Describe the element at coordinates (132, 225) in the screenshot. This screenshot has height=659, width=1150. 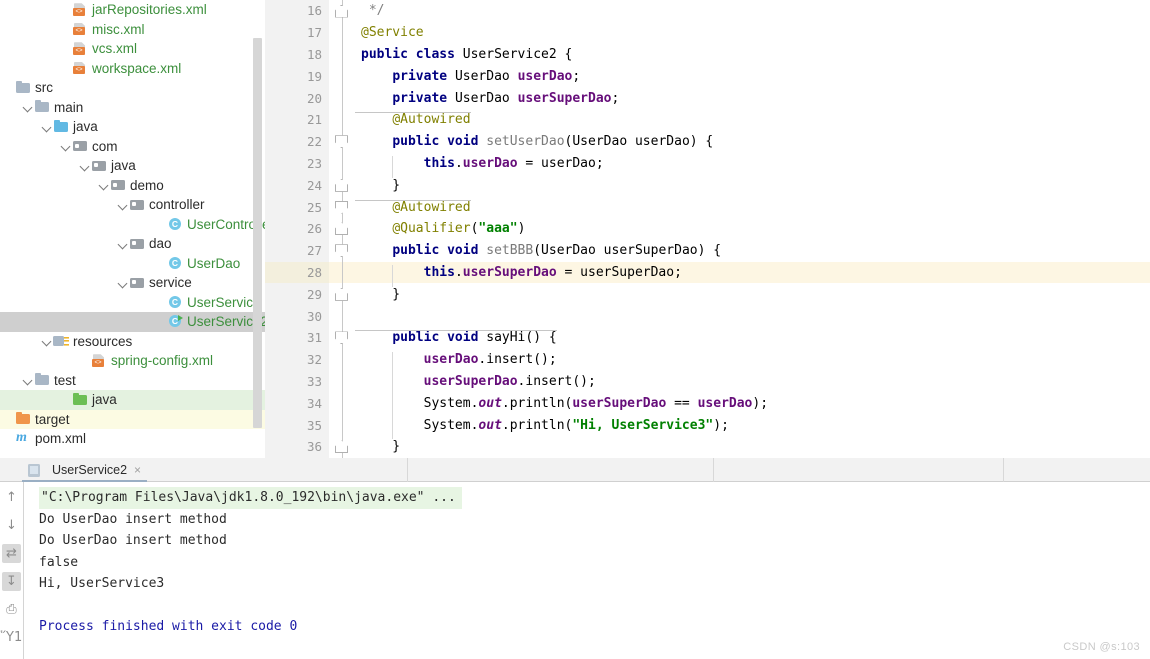
I see `tree-item-usercontroller: UserController` at that location.